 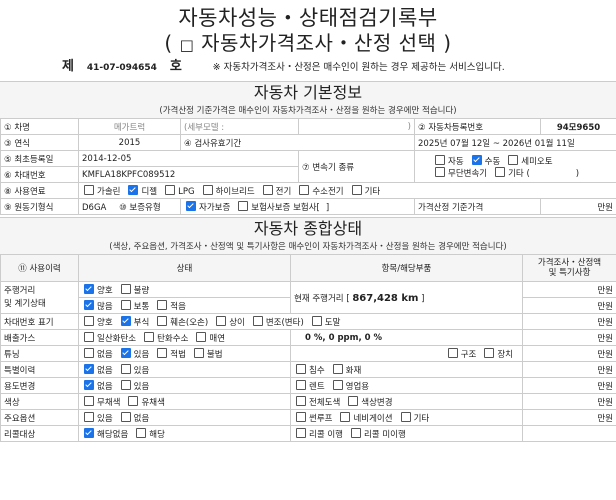 What do you see at coordinates (358, 67) in the screenshot?
I see `service-note: ※ 자동차가격조사・산정은 매수인이 원하는 경우 제공하는 서비스입니다.` at bounding box center [358, 67].